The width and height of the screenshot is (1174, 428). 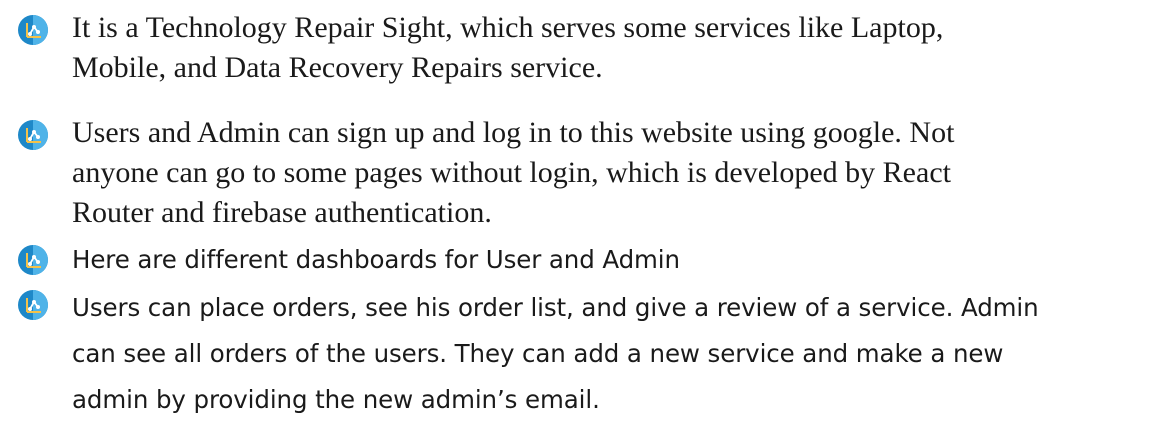 I want to click on text-line: Router and firebase authentication., so click(x=282, y=212).